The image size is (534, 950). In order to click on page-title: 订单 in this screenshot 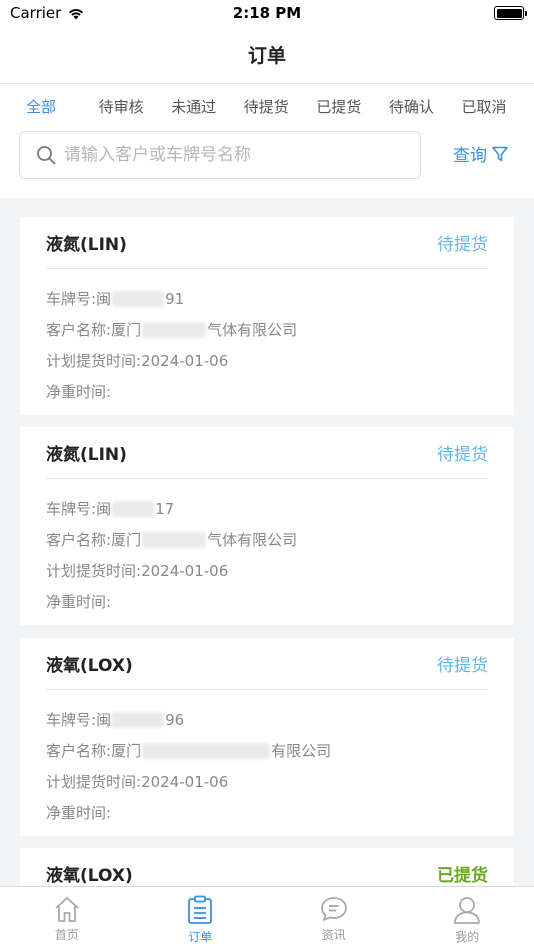, I will do `click(266, 56)`.